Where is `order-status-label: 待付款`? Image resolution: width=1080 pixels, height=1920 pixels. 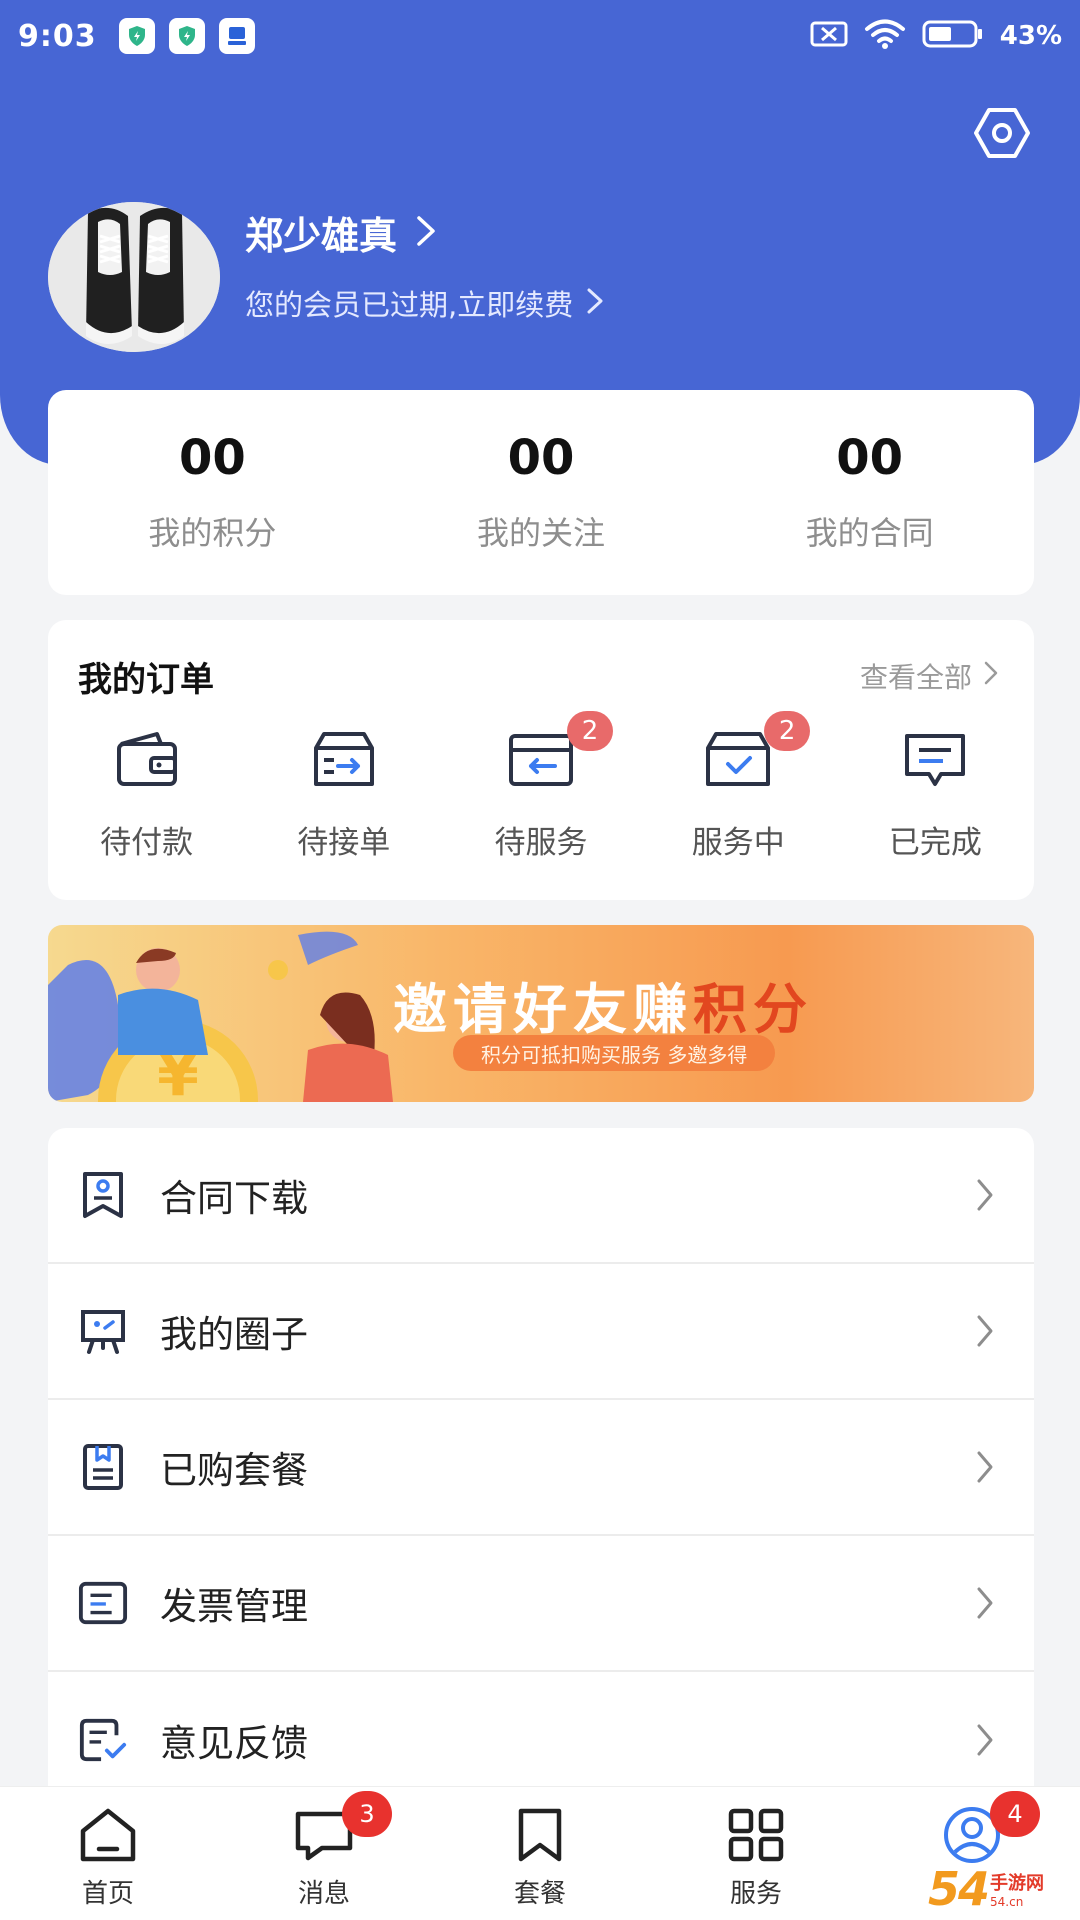
order-status-label: 待付款 is located at coordinates (147, 843).